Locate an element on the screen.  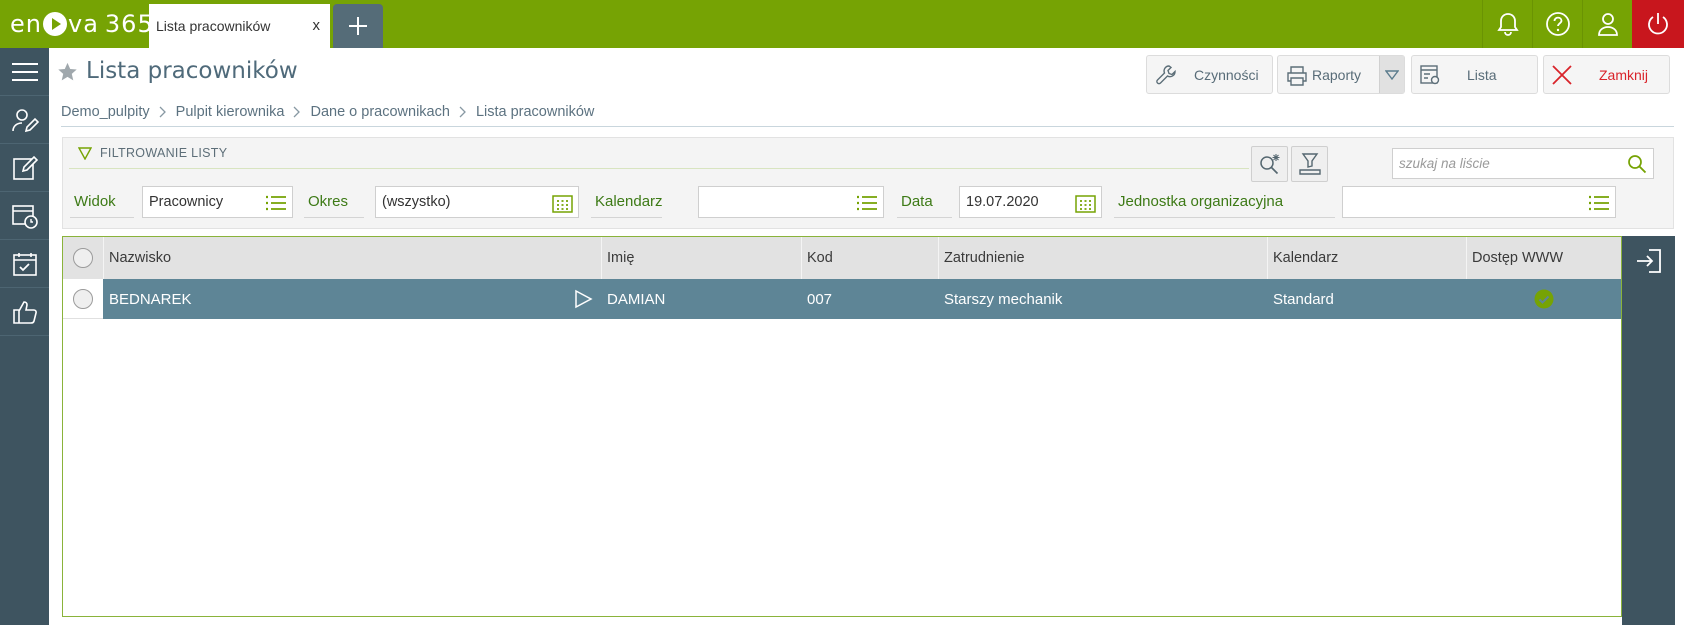
breadcrumb-item: Lista pracowników is located at coordinates (535, 112).